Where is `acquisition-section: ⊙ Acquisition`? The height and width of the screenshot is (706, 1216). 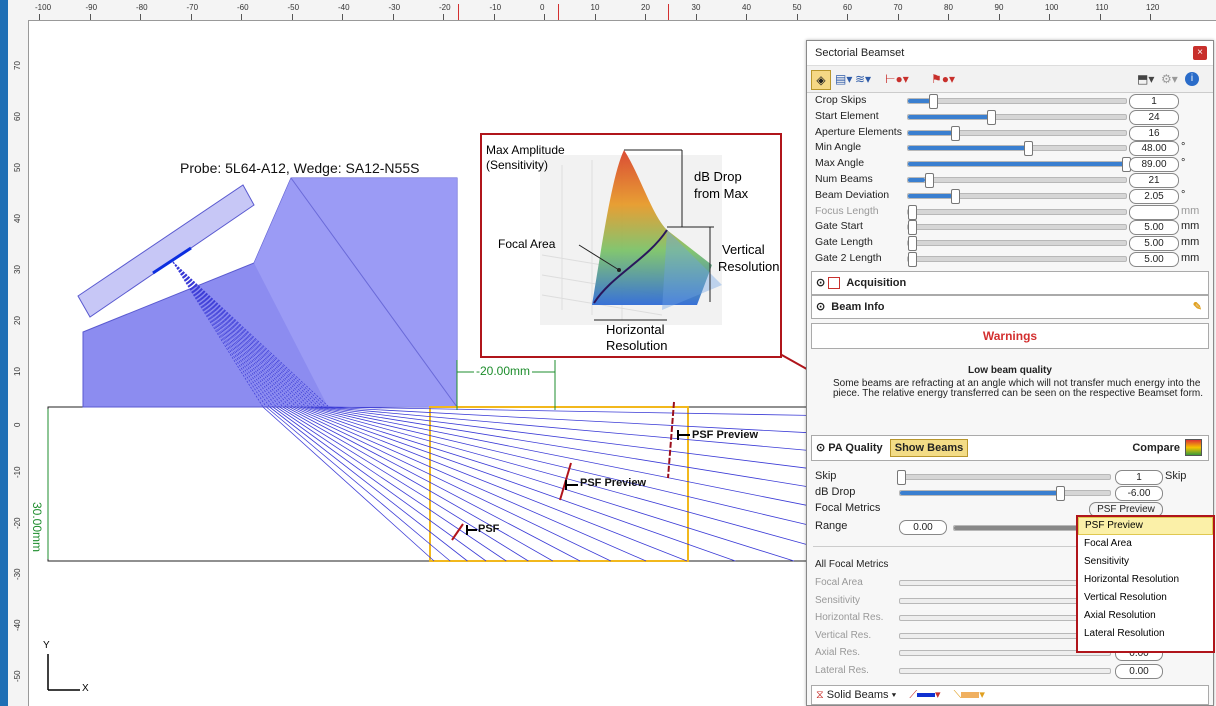 acquisition-section: ⊙ Acquisition is located at coordinates (1010, 283).